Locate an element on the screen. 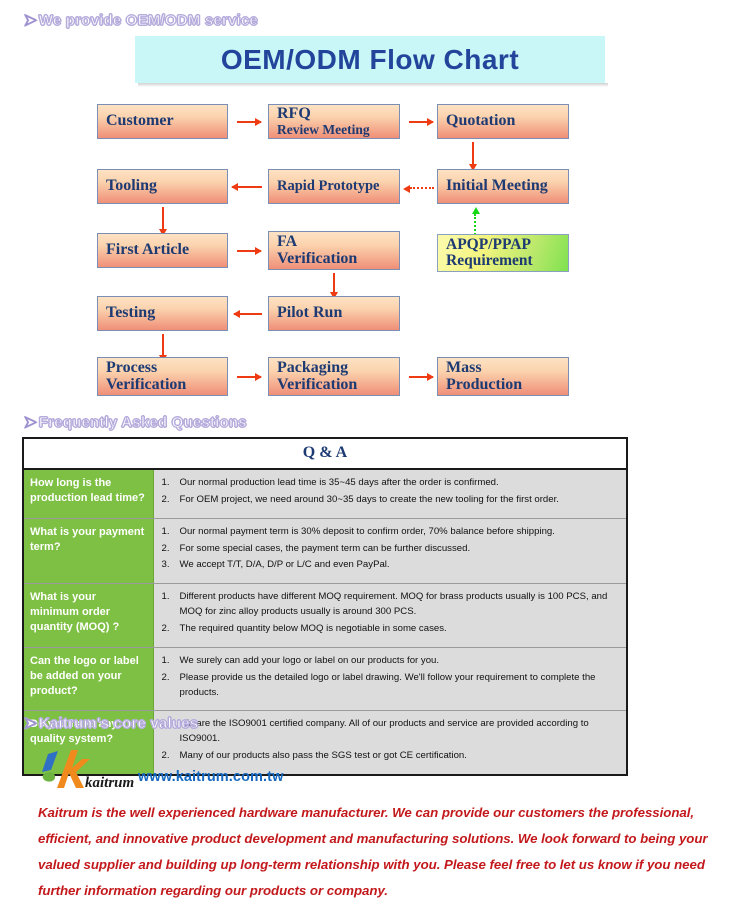 The image size is (750, 905). arrow-rfq-to-quotation is located at coordinates (421, 122).